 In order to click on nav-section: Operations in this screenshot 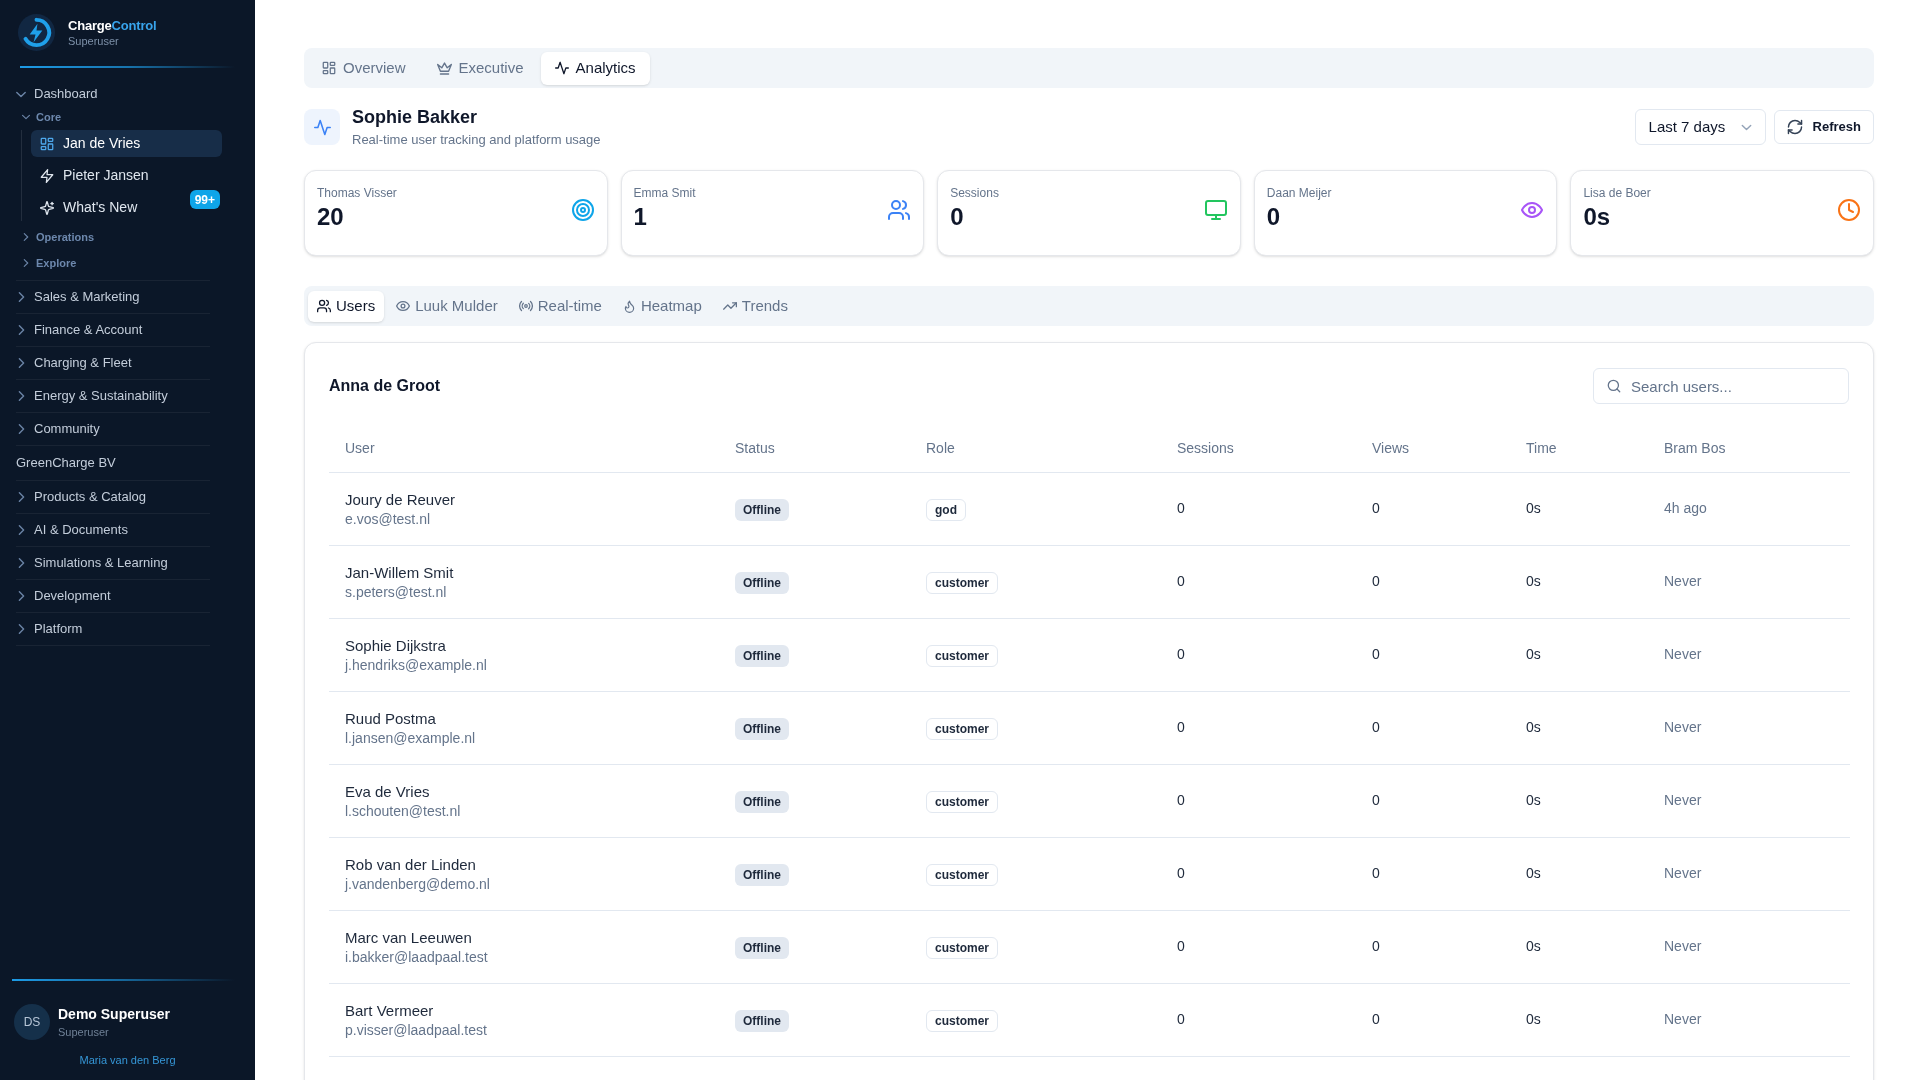, I will do `click(137, 237)`.